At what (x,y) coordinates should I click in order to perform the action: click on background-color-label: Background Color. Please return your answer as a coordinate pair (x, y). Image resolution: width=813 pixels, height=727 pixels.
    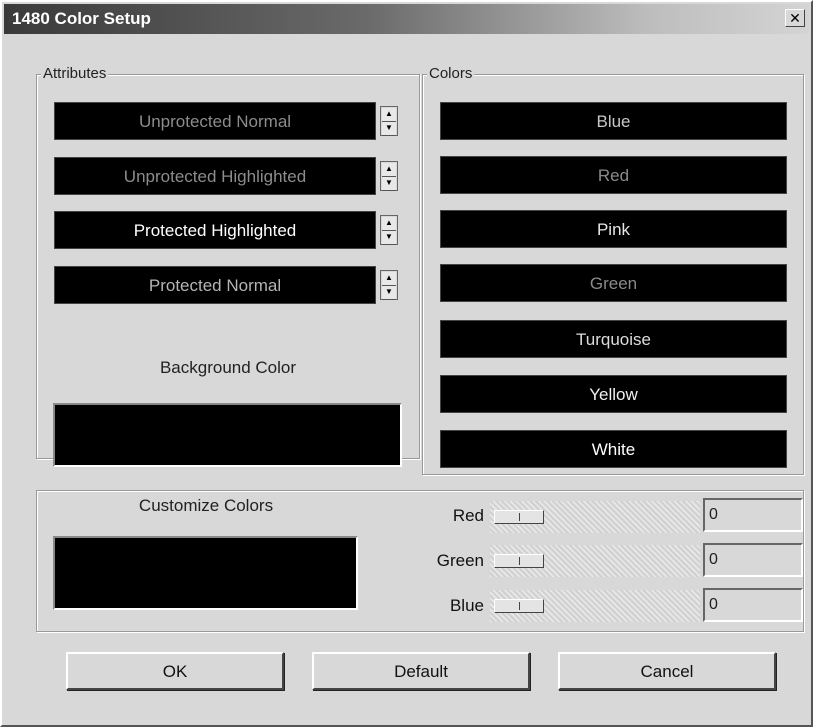
    Looking at the image, I should click on (228, 367).